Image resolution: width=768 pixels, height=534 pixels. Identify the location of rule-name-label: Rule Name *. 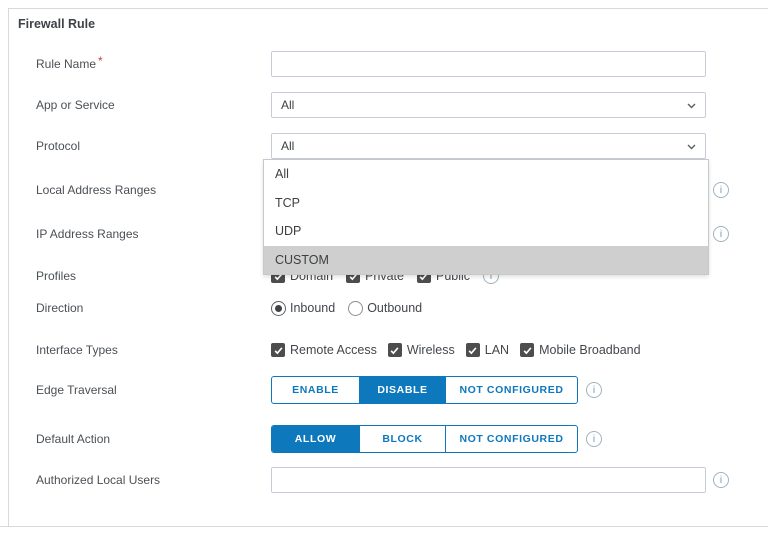
(69, 62).